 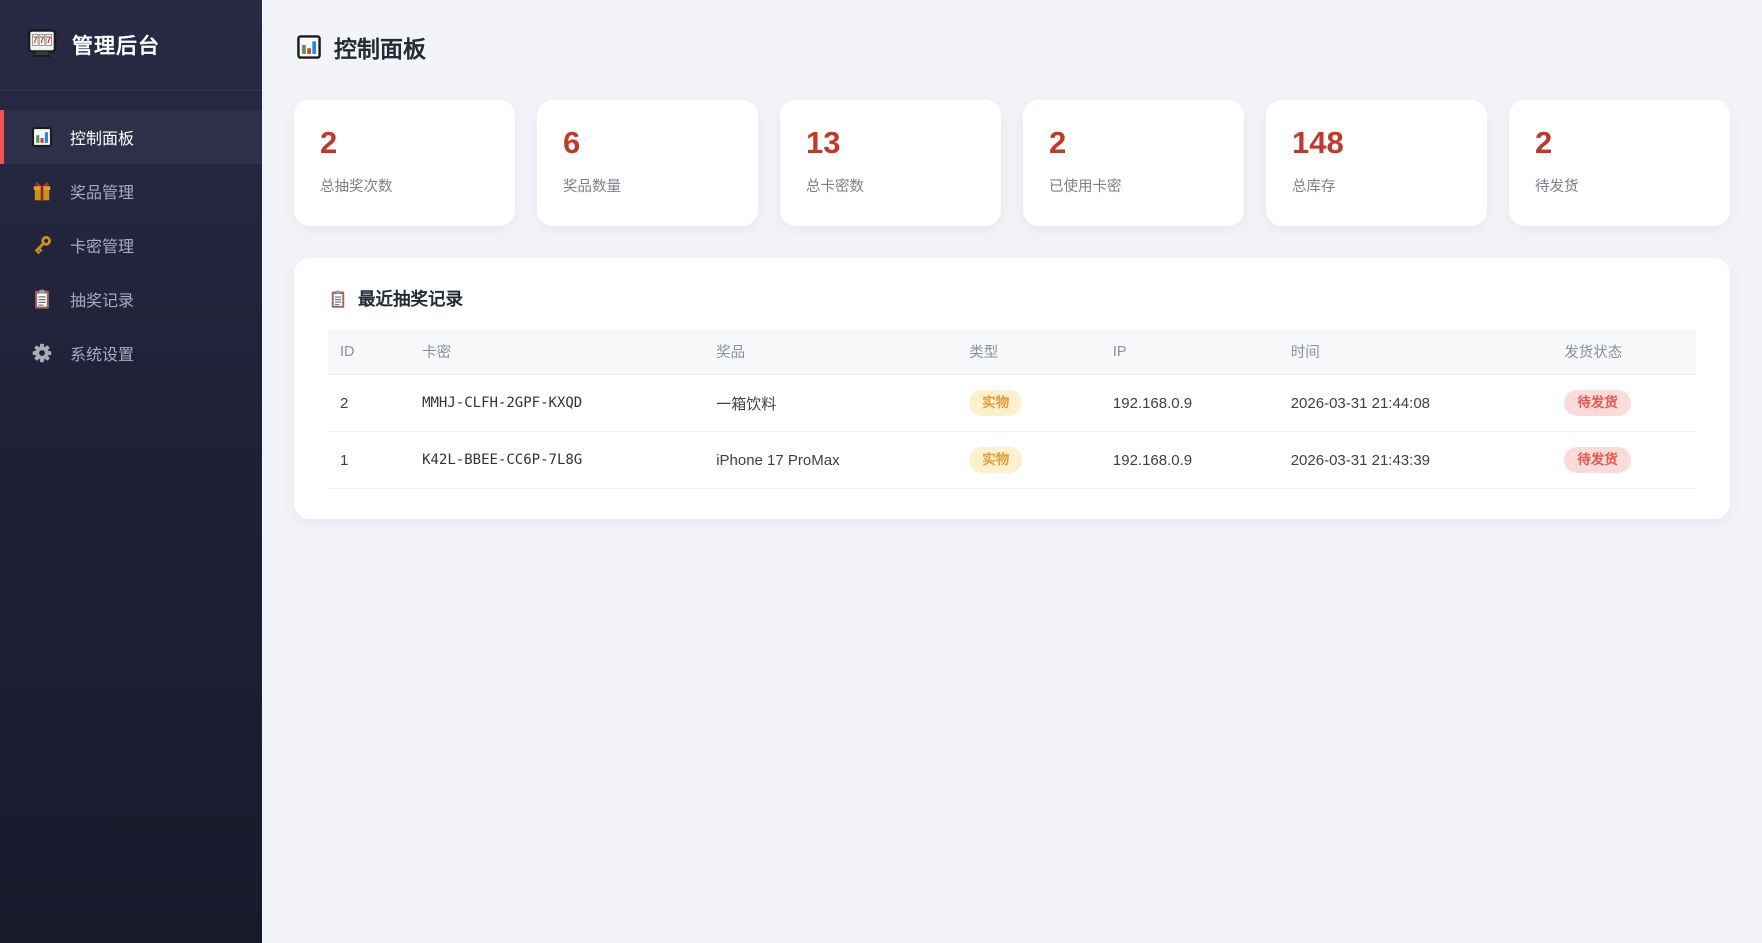 I want to click on panel-title-text: 最近抽奖记录, so click(x=410, y=299).